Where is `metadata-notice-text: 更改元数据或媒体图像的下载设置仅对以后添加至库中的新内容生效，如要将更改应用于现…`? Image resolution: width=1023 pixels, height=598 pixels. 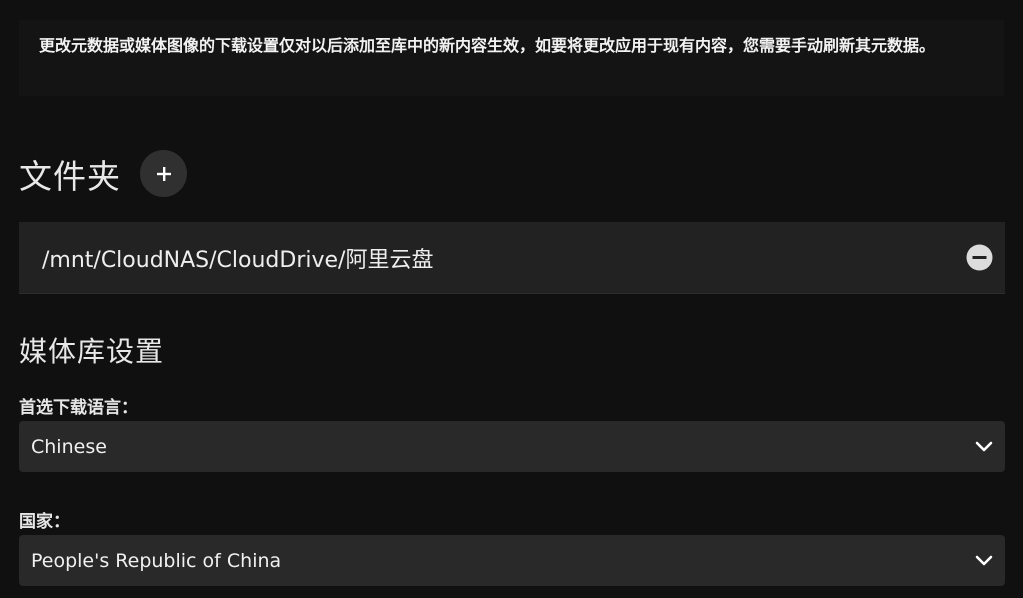 metadata-notice-text: 更改元数据或媒体图像的下载设置仅对以后添加至库中的新内容生效，如要将更改应用于现… is located at coordinates (487, 45).